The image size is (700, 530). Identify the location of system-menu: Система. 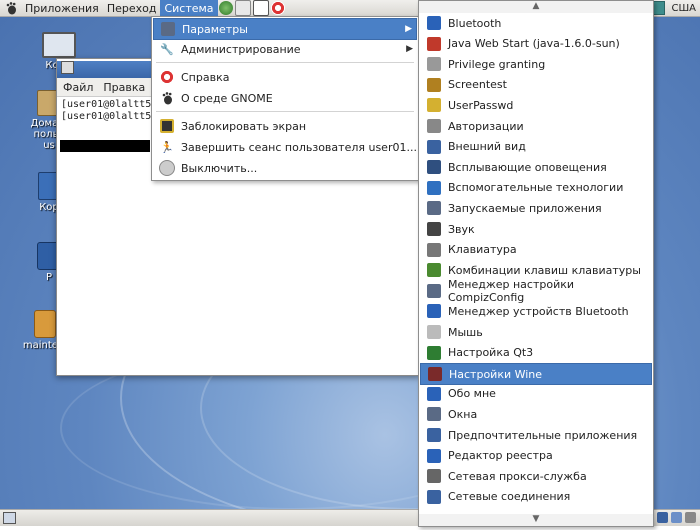
(189, 8).